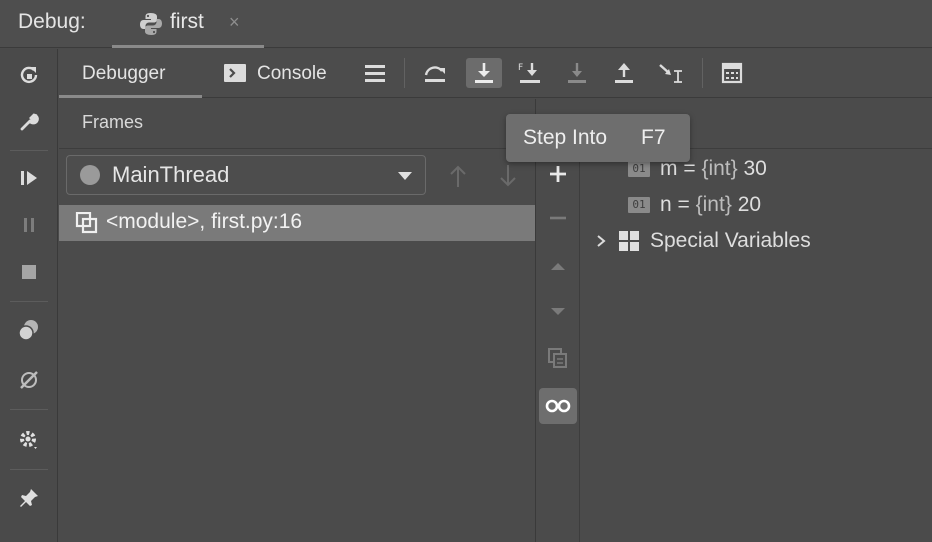  What do you see at coordinates (151, 24) in the screenshot?
I see `python-icon` at bounding box center [151, 24].